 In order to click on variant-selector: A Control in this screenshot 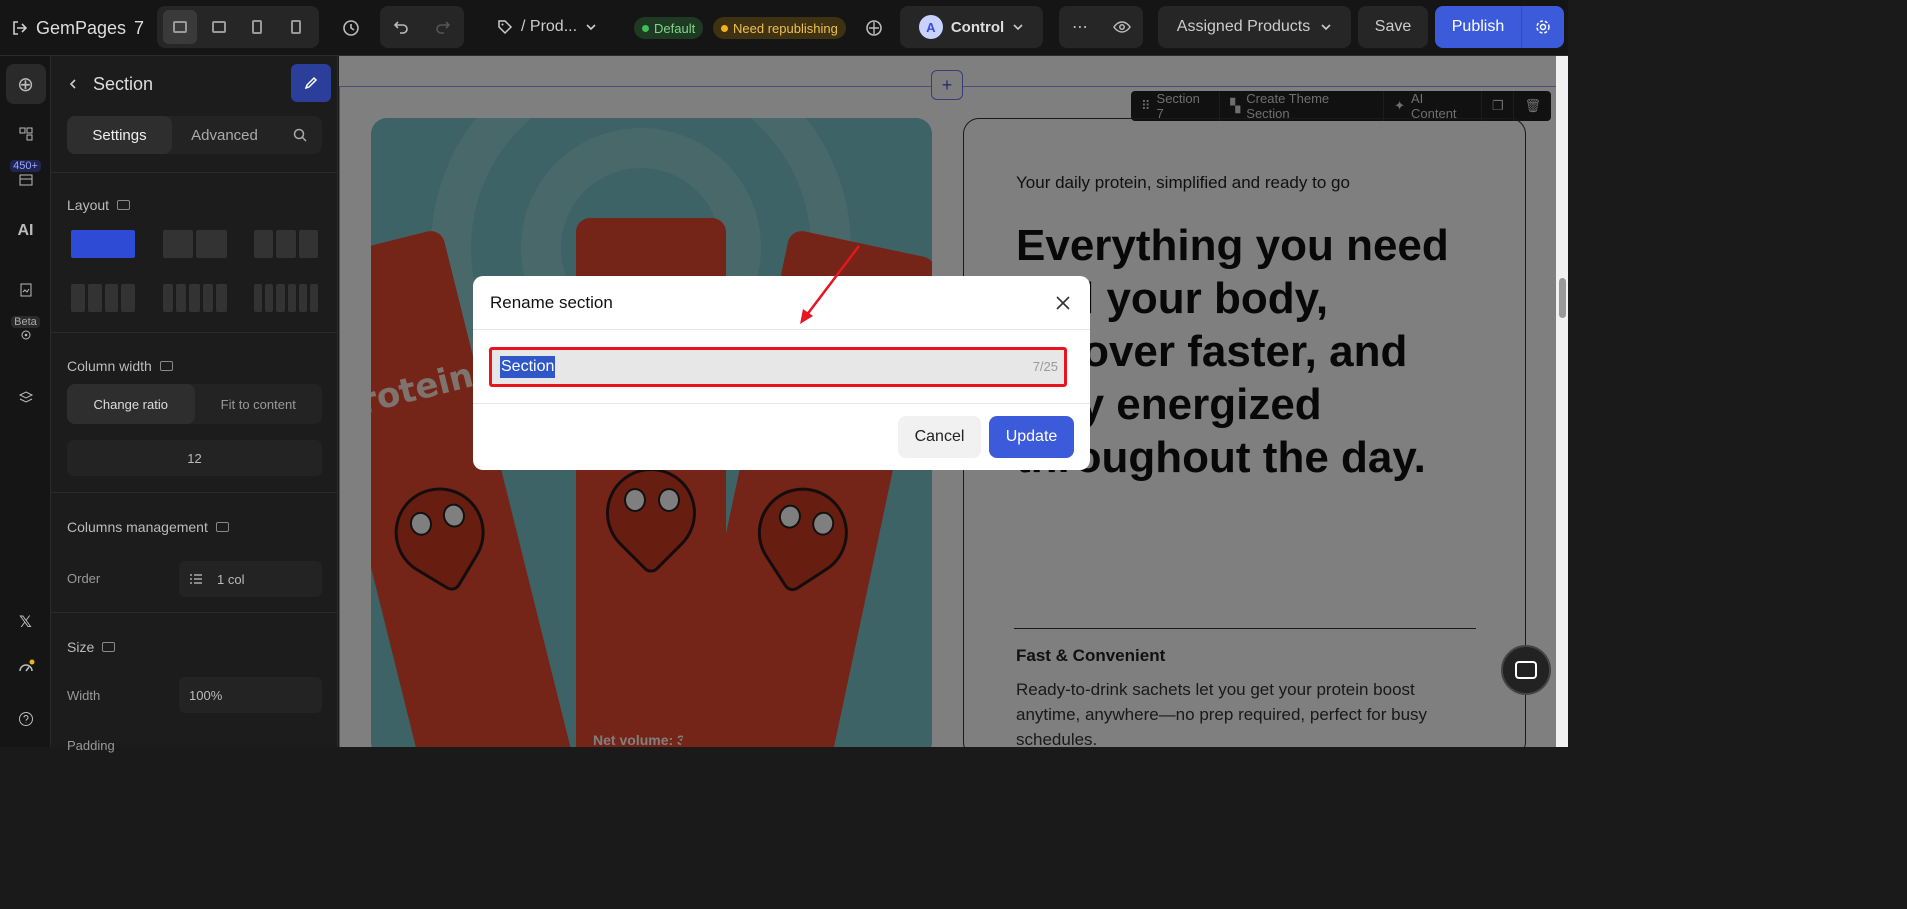, I will do `click(971, 27)`.